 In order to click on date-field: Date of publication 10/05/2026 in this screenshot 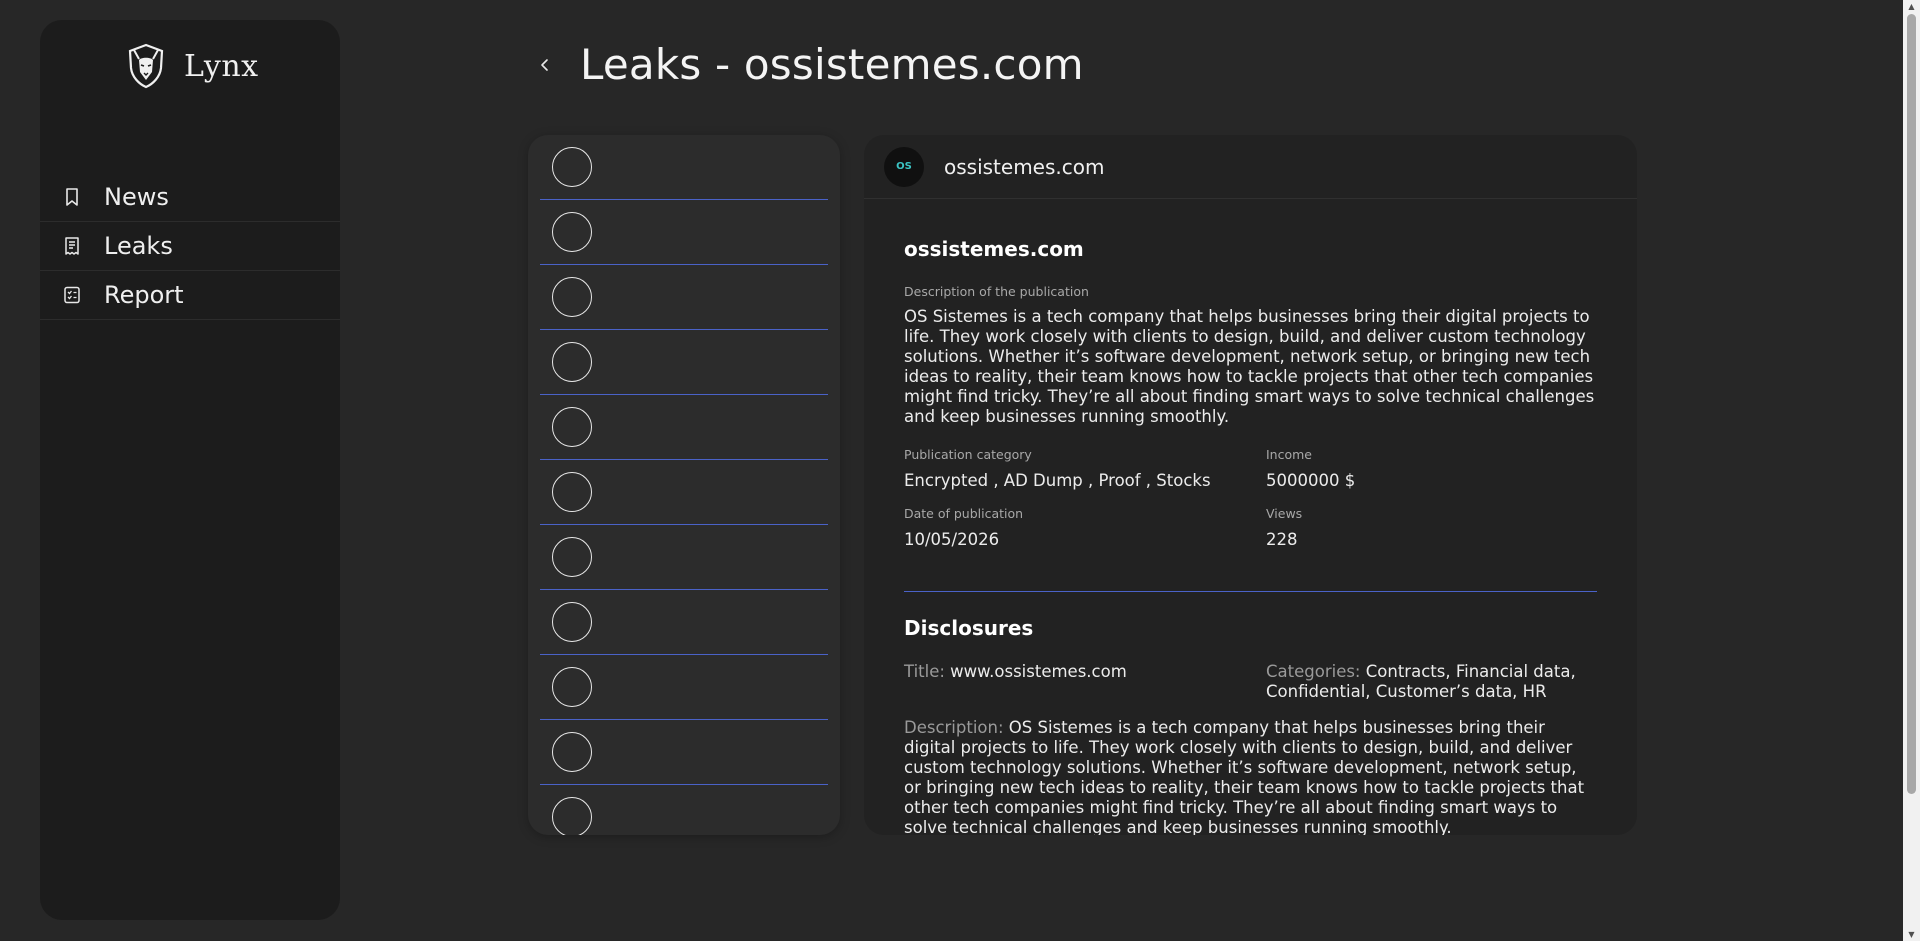, I will do `click(1085, 528)`.